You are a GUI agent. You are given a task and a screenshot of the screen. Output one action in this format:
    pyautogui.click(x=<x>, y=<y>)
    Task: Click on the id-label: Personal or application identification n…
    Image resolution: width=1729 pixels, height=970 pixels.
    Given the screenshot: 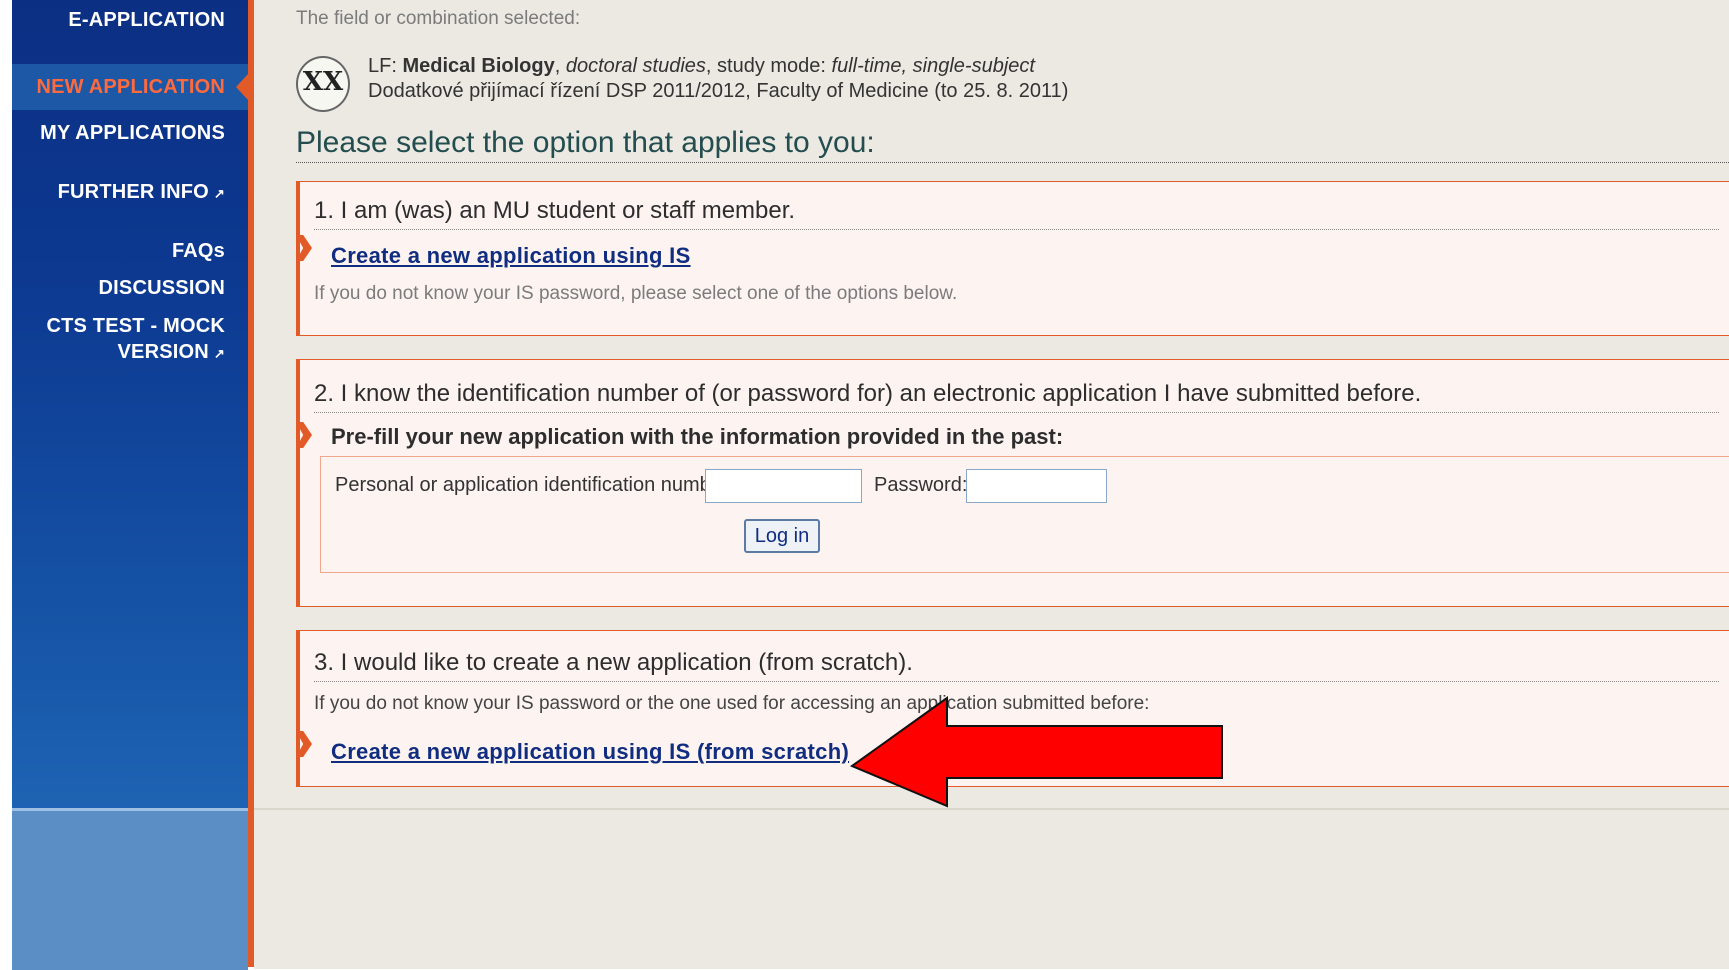 What is the action you would take?
    pyautogui.click(x=535, y=485)
    